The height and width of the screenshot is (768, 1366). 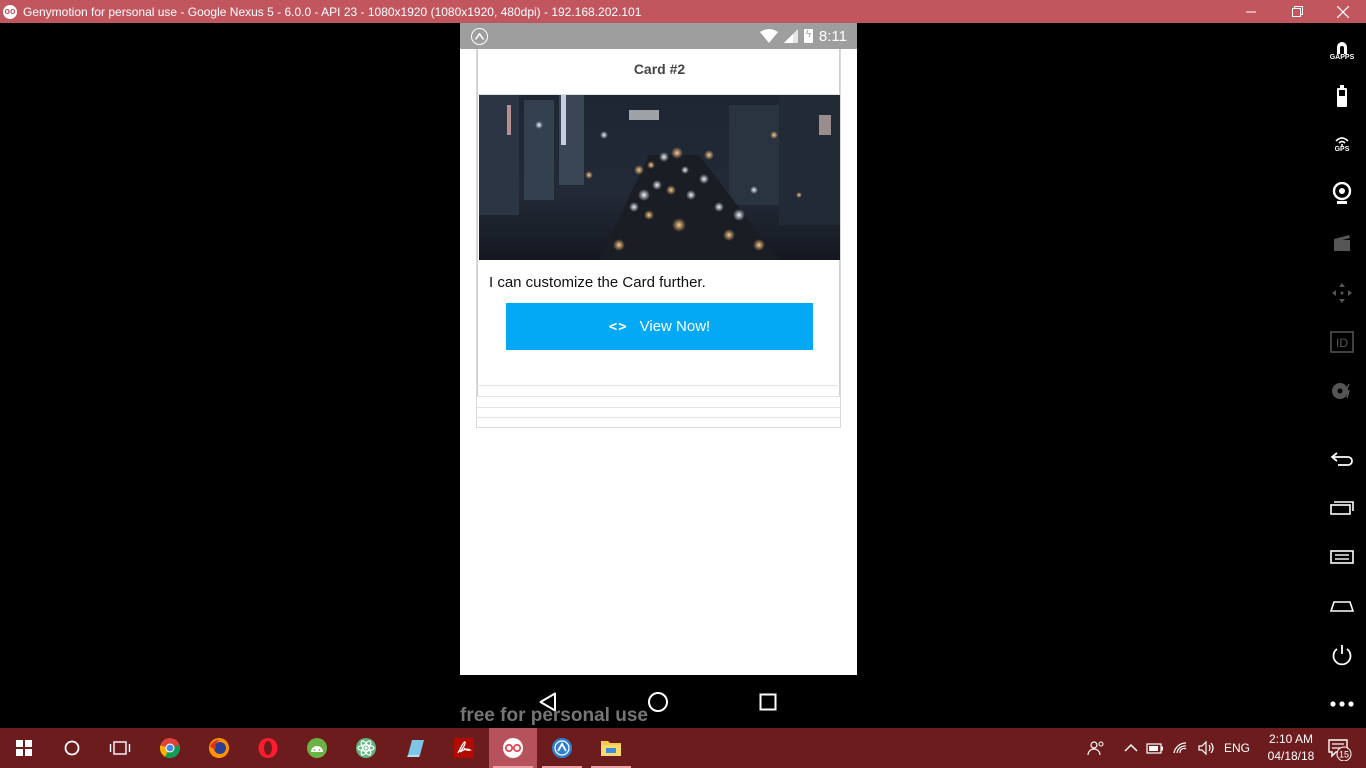 I want to click on genymotion-icon, so click(x=513, y=748).